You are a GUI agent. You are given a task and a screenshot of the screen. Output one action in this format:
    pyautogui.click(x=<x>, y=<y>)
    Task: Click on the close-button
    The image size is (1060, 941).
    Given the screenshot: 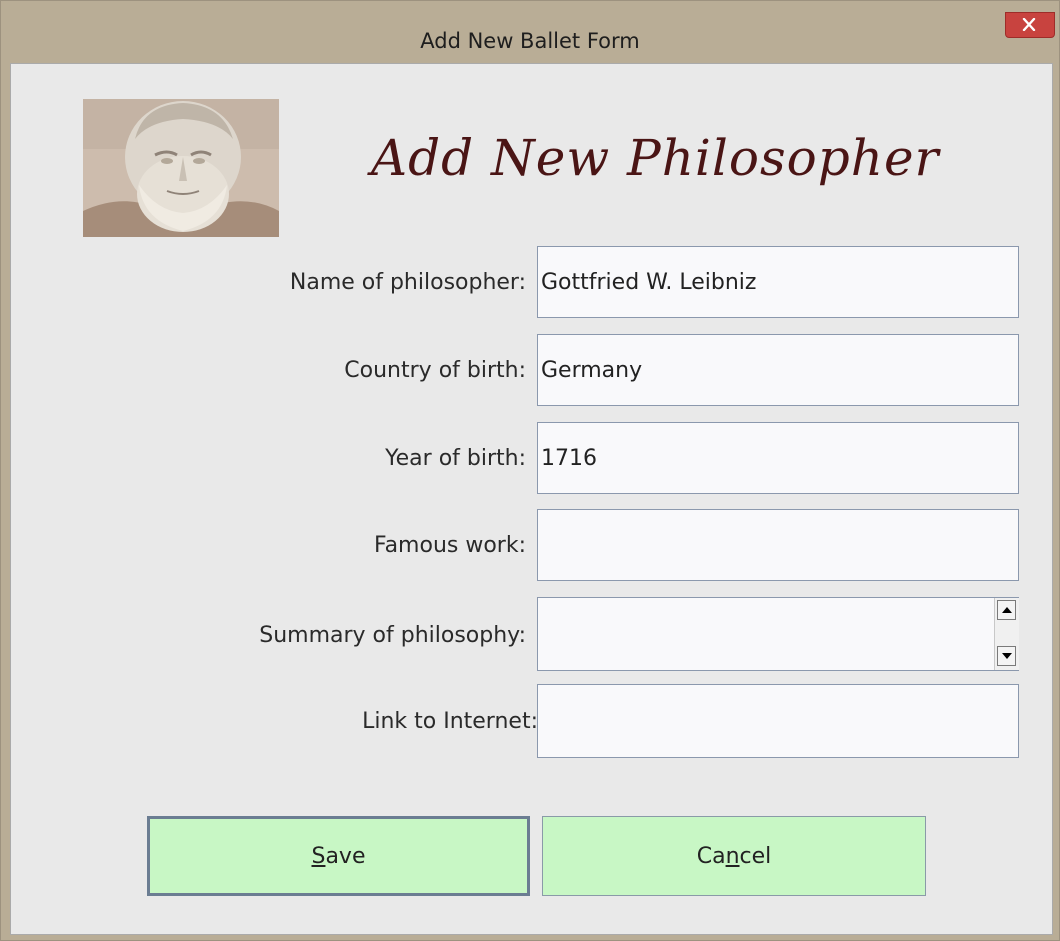 What is the action you would take?
    pyautogui.click(x=1030, y=25)
    